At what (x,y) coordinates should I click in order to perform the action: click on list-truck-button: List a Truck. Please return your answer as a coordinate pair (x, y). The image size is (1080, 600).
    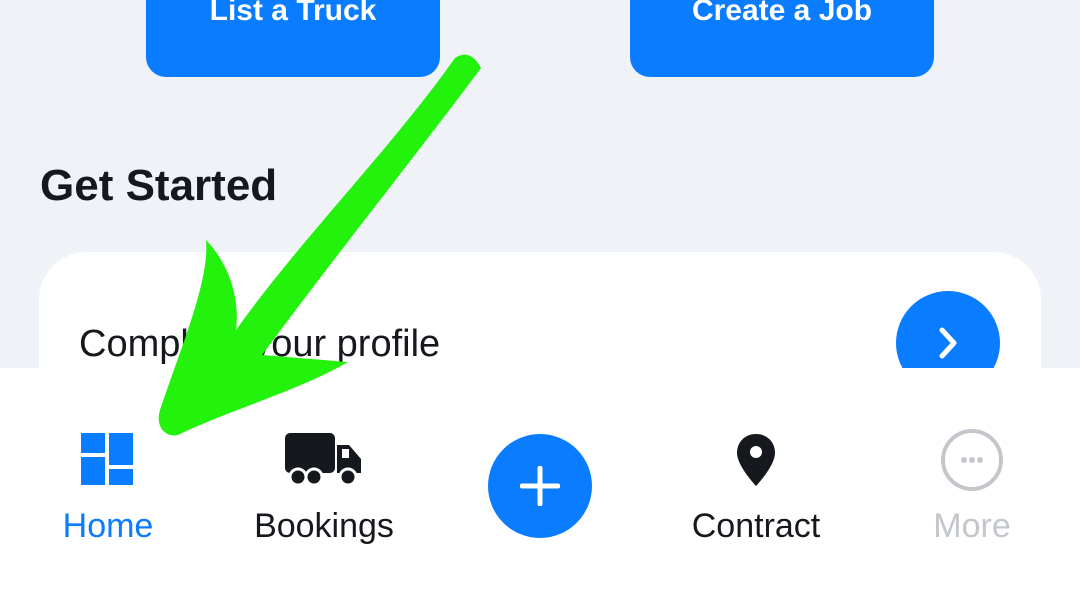
    Looking at the image, I should click on (293, 38).